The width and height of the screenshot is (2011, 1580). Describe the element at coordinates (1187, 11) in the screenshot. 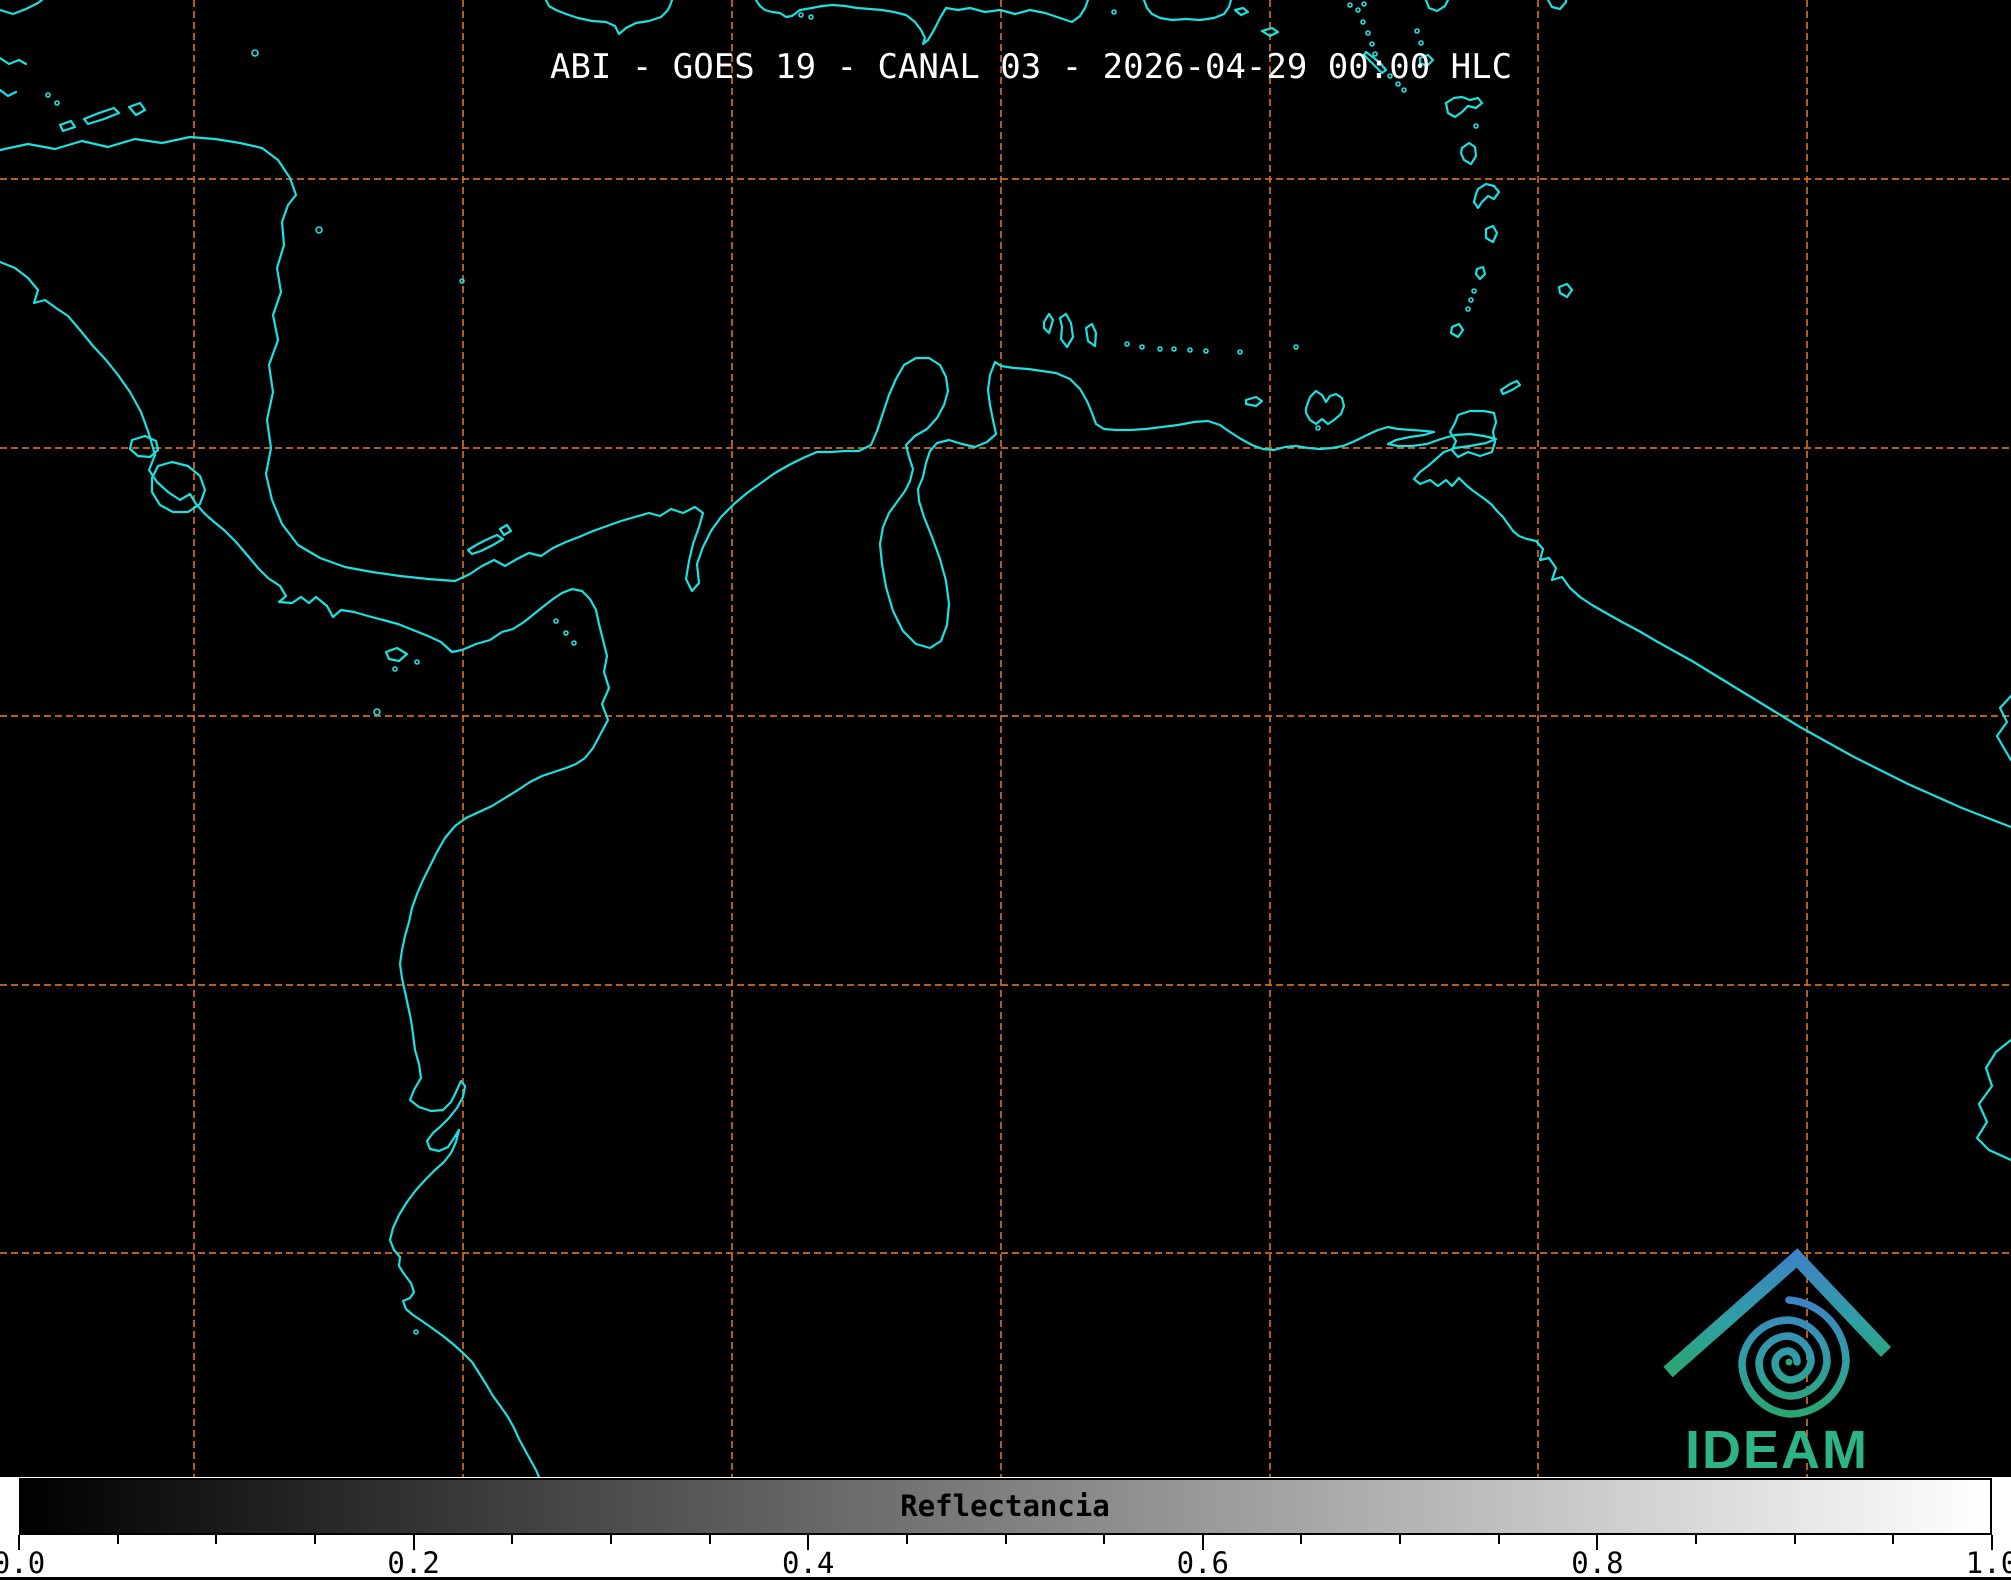

I see `coastline-puerto-rico-fragment` at that location.